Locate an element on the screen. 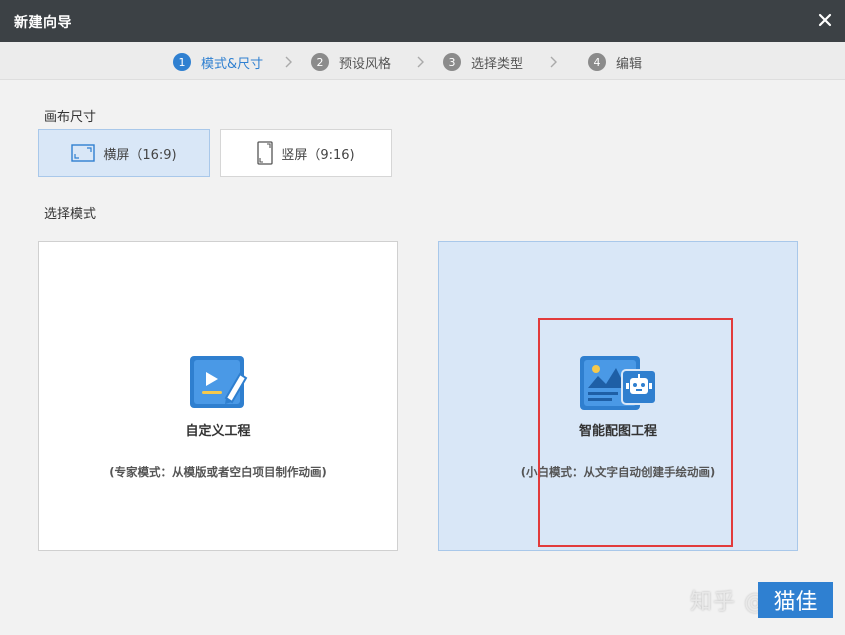  step-select-type: 3 选择类型 is located at coordinates (483, 62).